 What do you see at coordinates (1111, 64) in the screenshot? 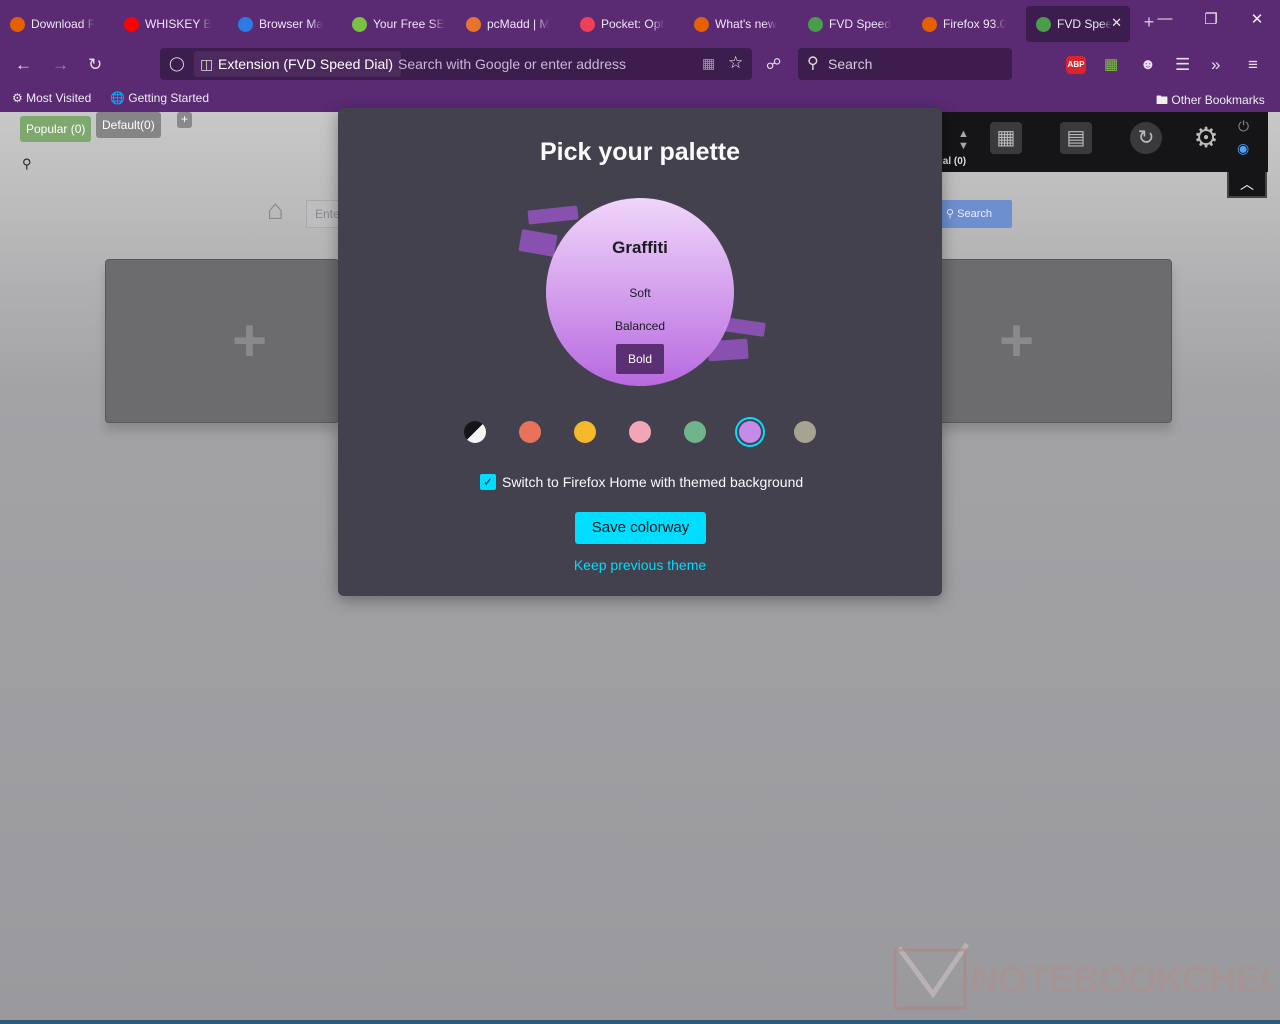
I see `speed-dial-extension-icon: ▦` at bounding box center [1111, 64].